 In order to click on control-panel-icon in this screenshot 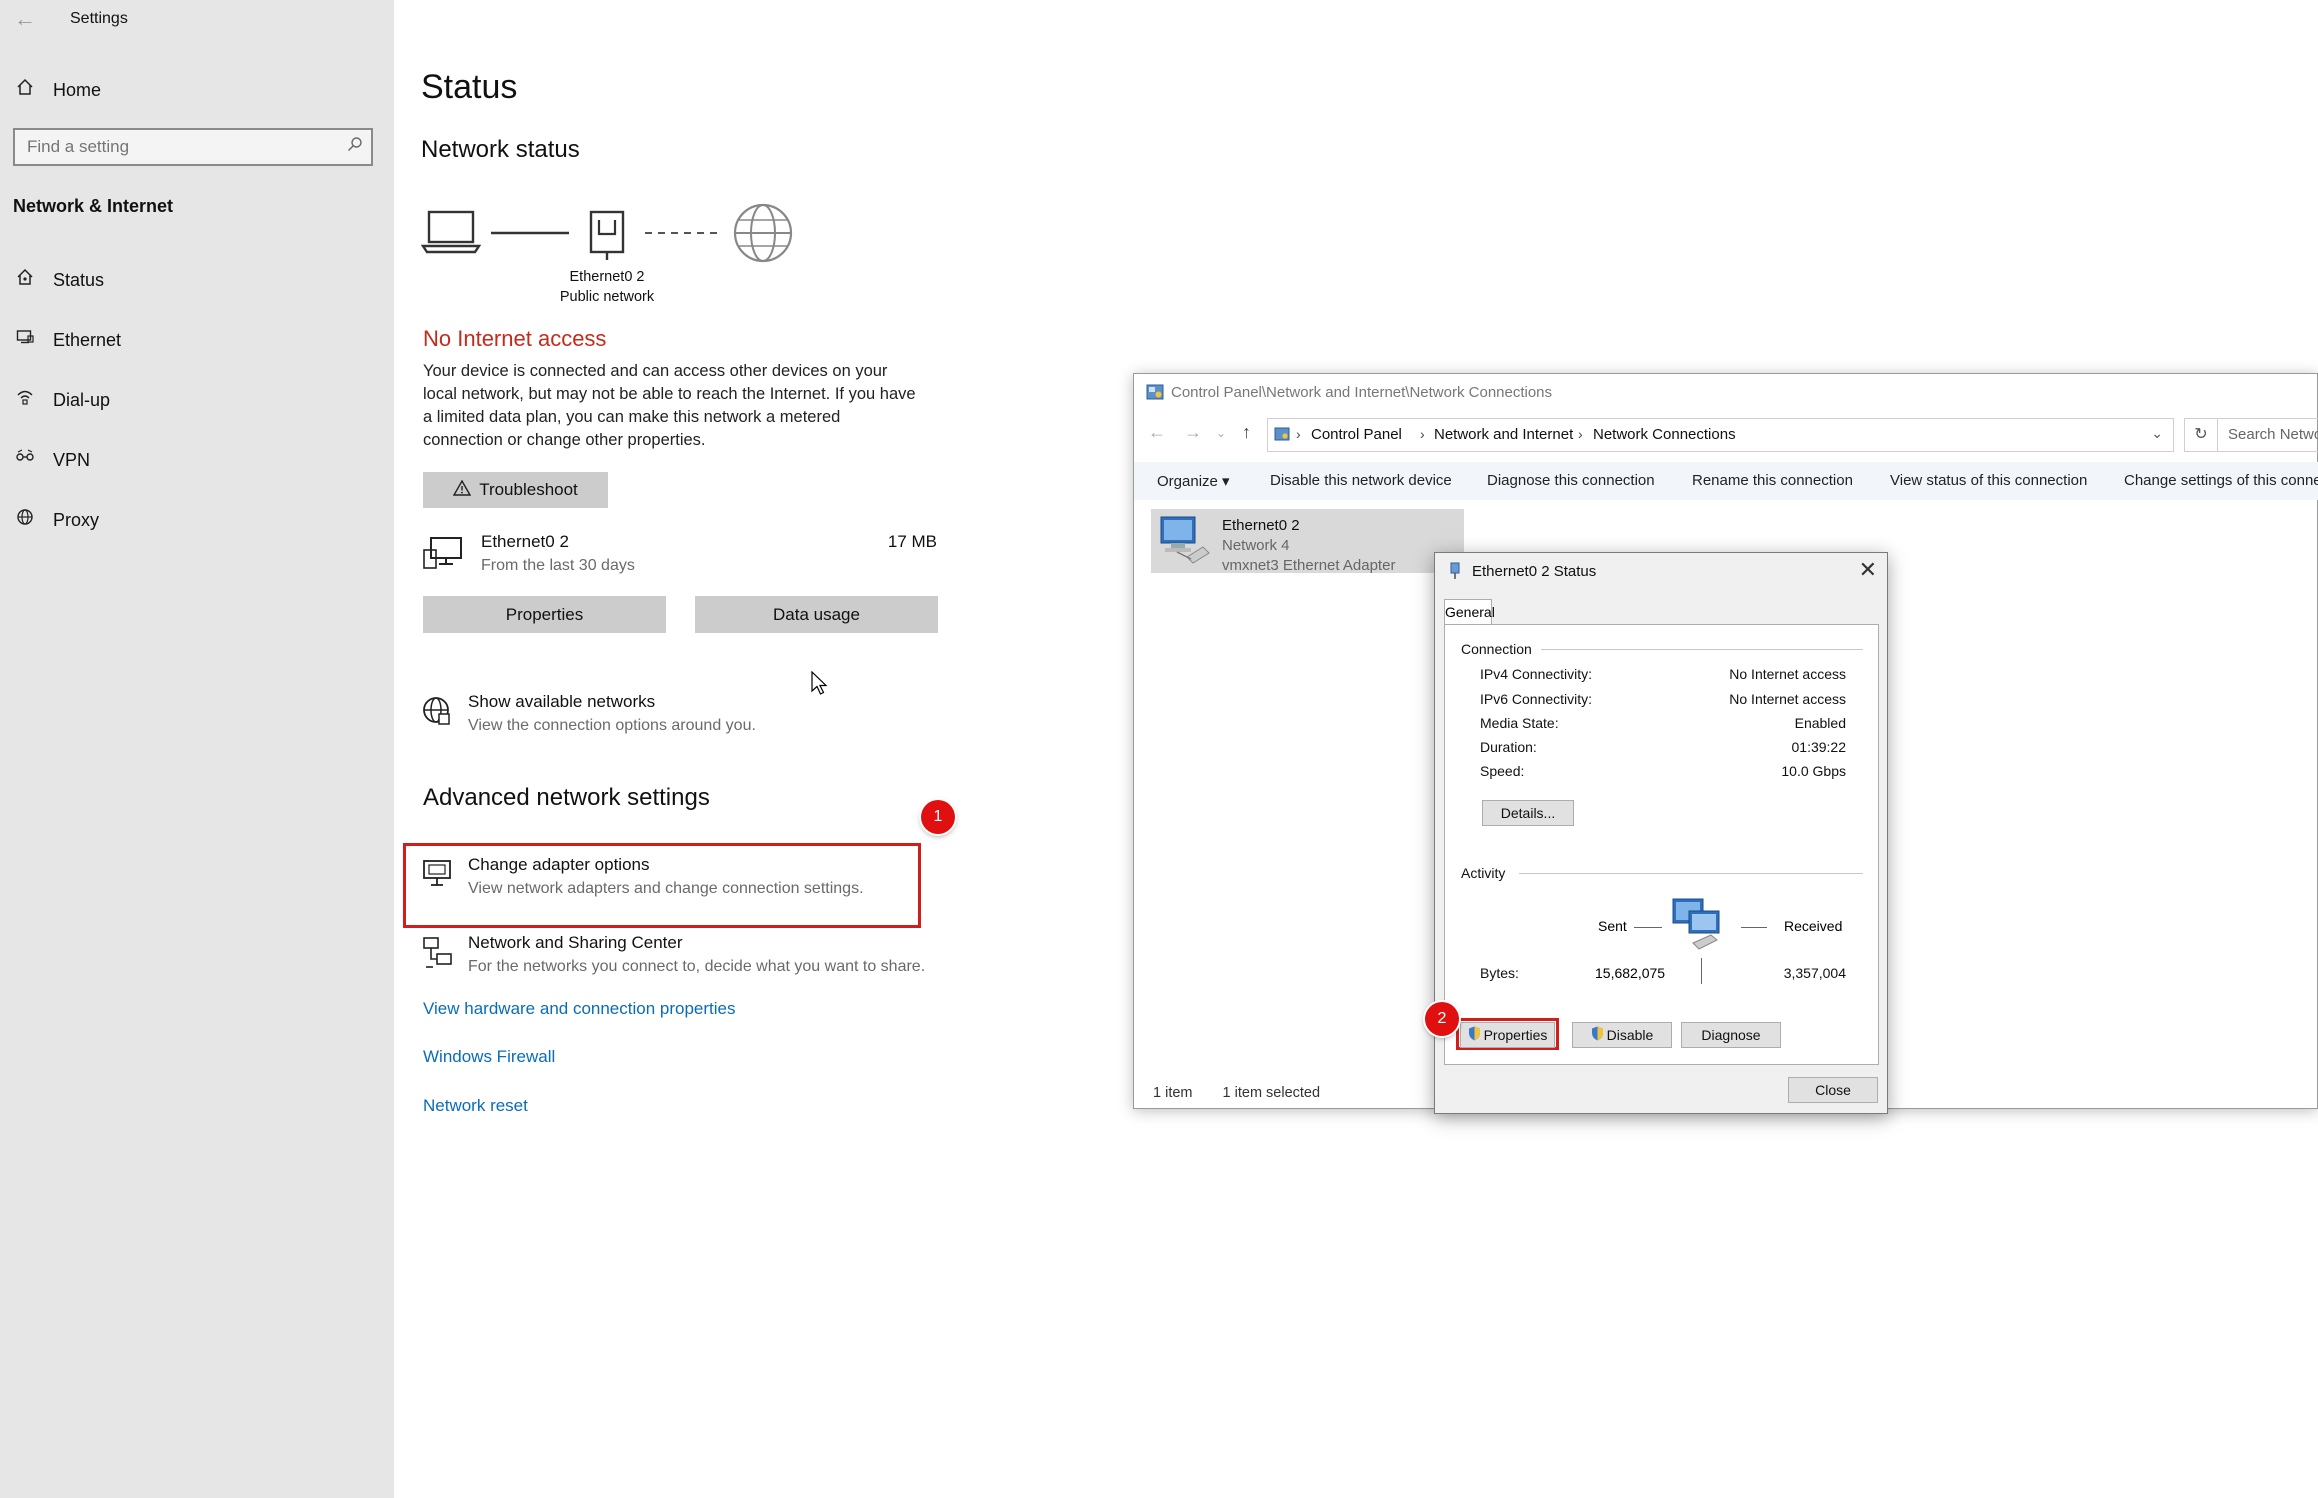, I will do `click(1155, 394)`.